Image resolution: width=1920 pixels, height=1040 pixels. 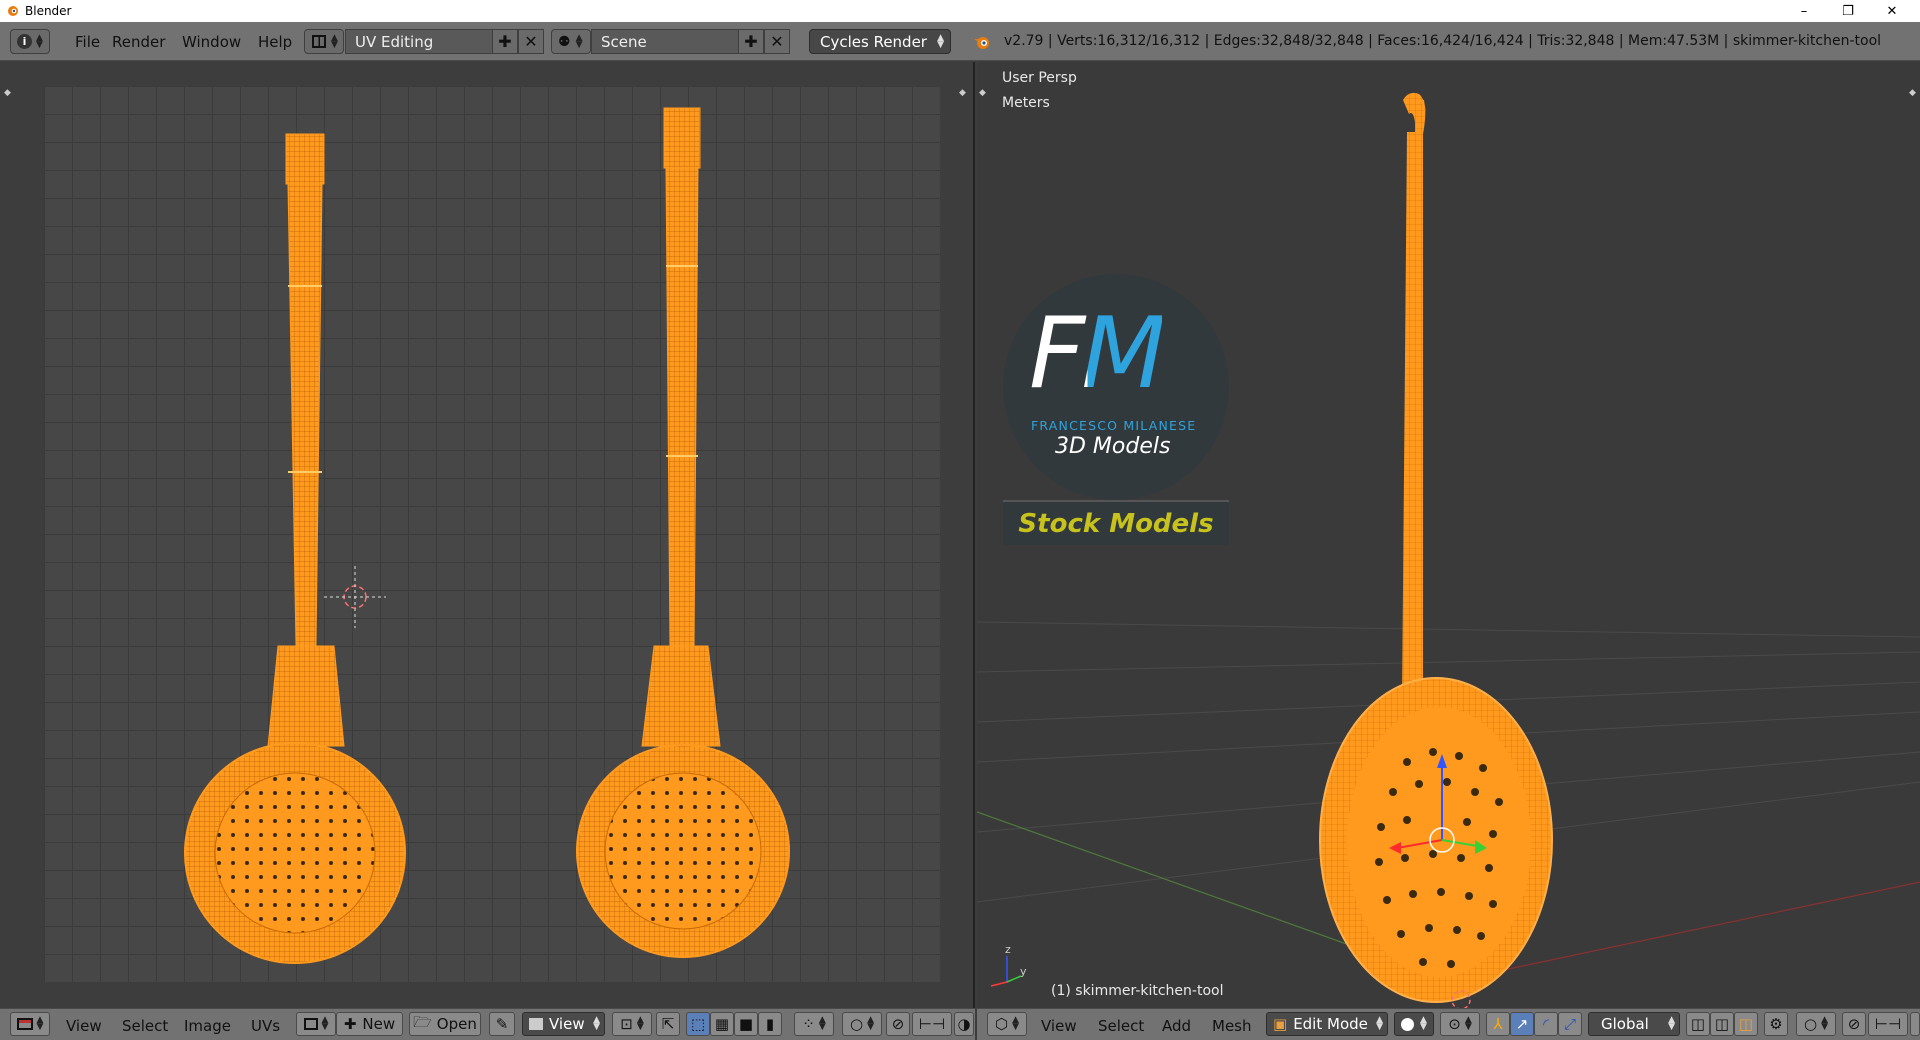 What do you see at coordinates (1454, 1024) in the screenshot?
I see `pivot-point-icon: ⊙` at bounding box center [1454, 1024].